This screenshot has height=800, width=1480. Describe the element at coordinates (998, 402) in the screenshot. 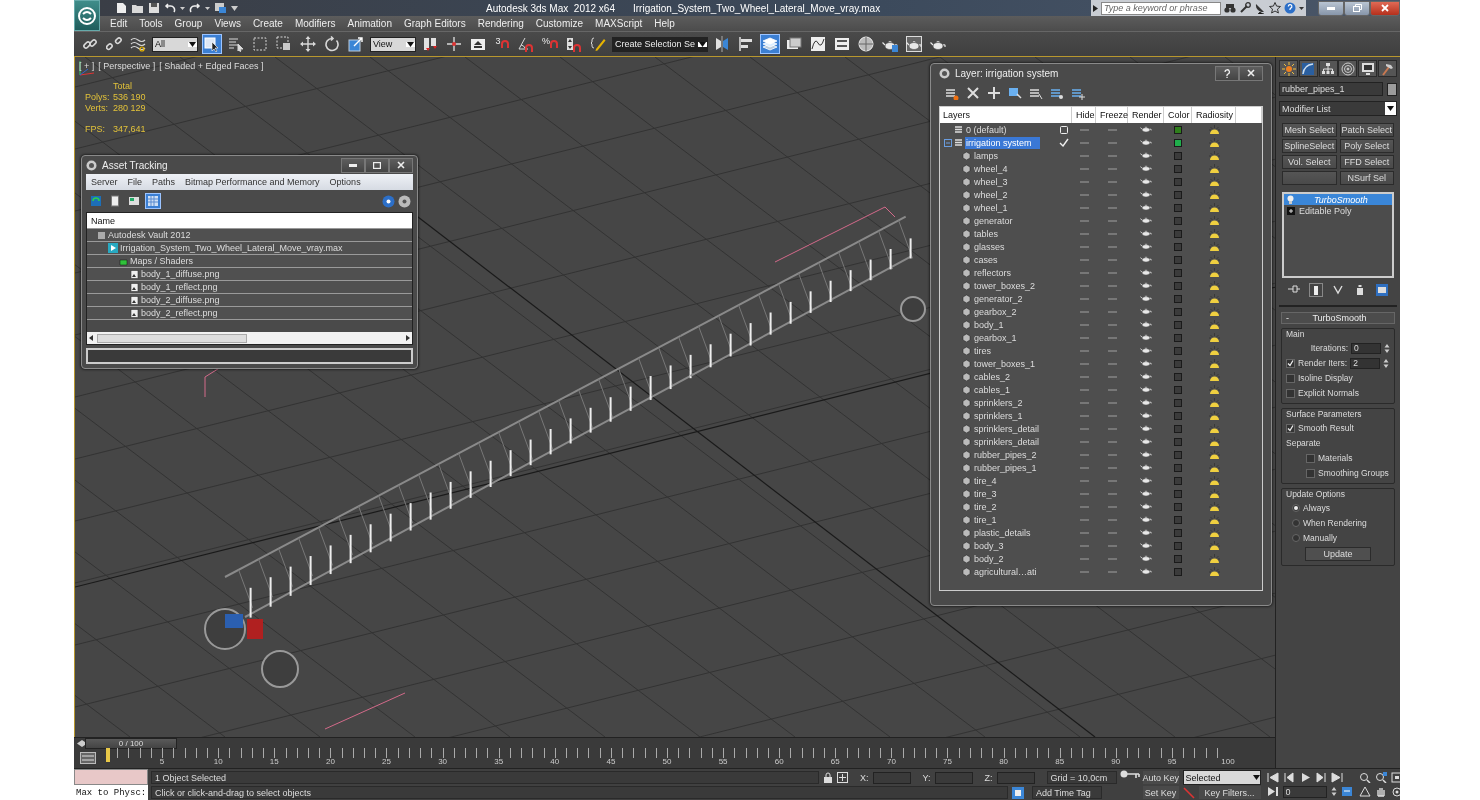

I see `object-name: sprinklers_2` at that location.